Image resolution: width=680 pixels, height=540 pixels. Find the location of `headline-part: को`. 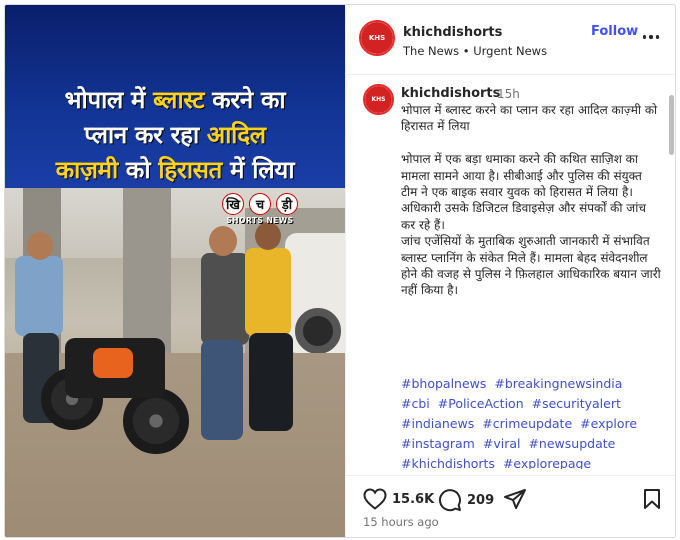

headline-part: को is located at coordinates (138, 170).